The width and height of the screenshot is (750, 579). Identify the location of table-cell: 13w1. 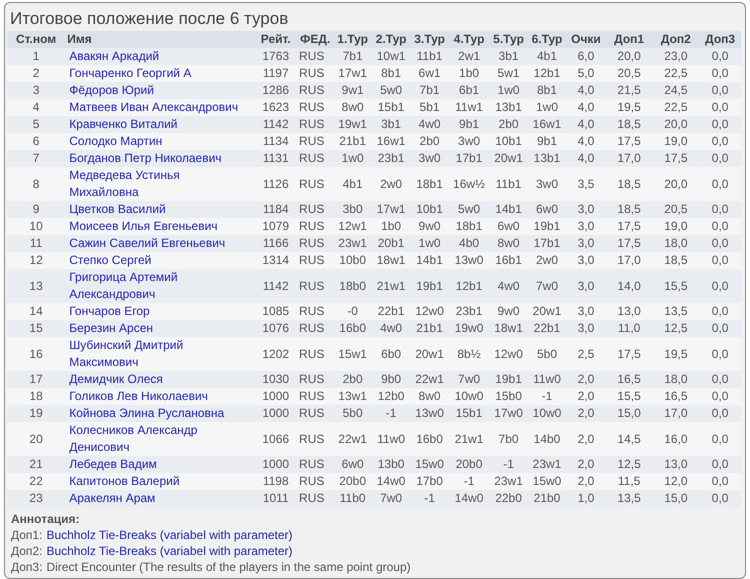
(352, 396).